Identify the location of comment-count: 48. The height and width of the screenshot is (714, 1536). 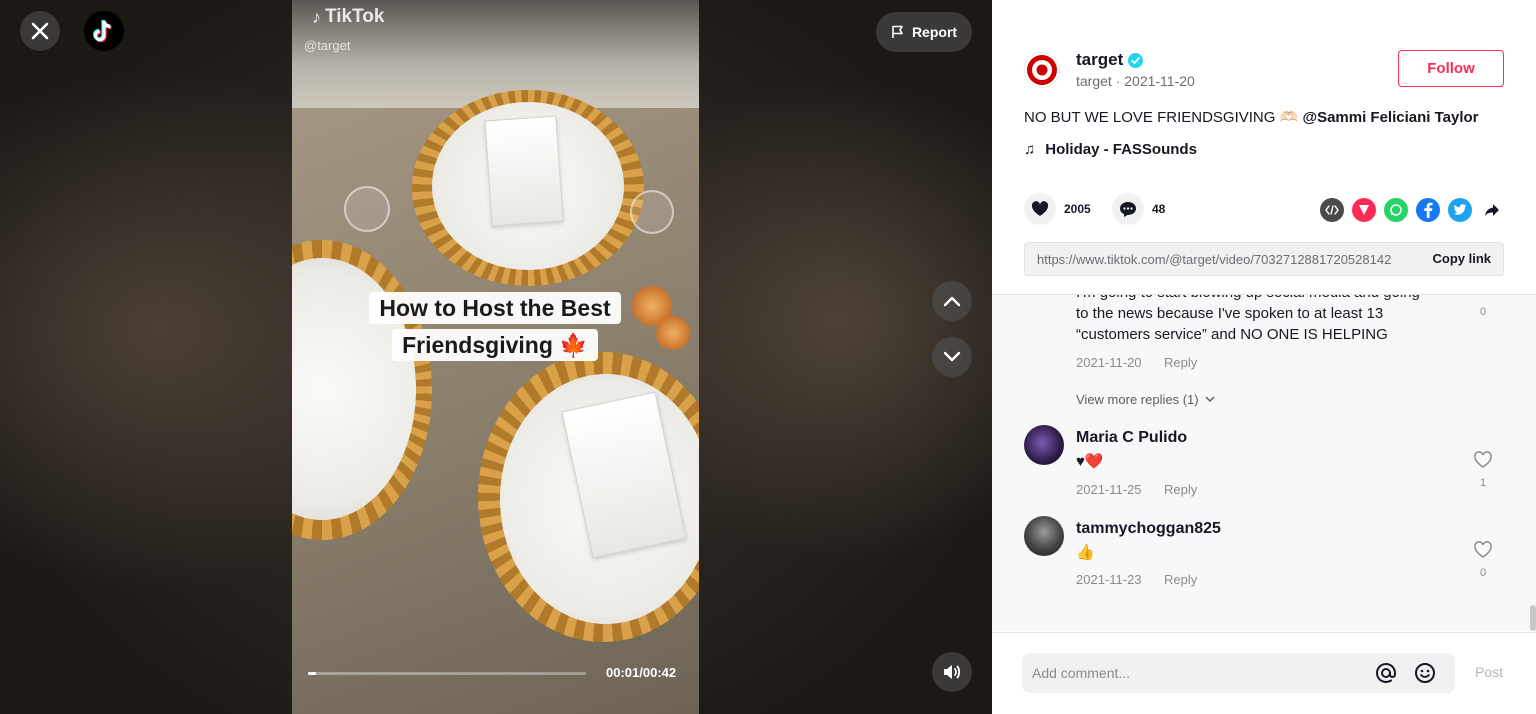
(1159, 209).